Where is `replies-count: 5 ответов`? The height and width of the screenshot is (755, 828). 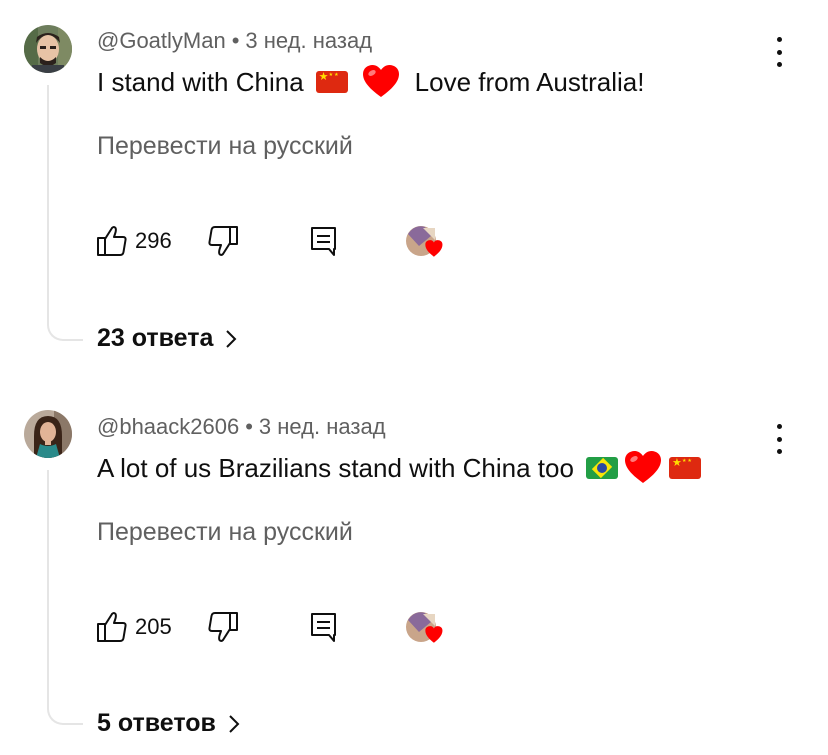
replies-count: 5 ответов is located at coordinates (156, 723).